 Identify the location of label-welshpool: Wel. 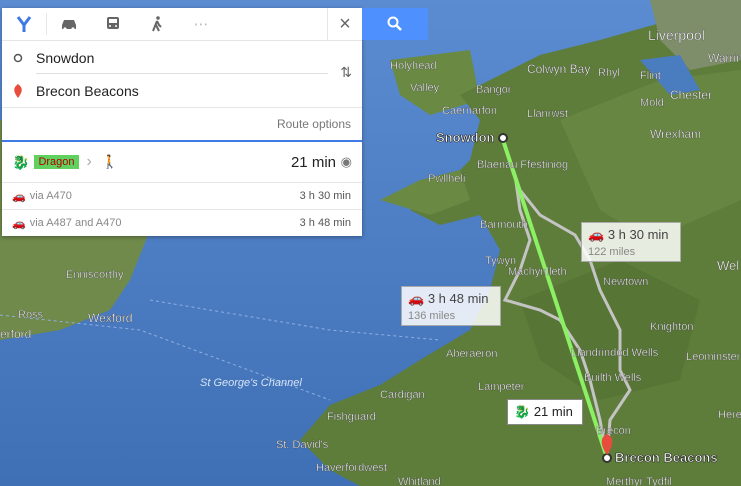
(728, 265).